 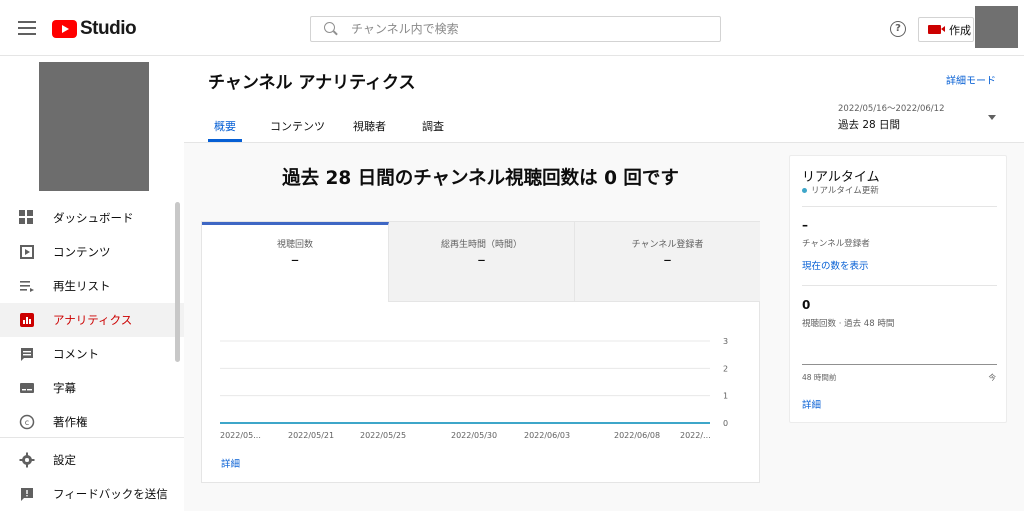 What do you see at coordinates (27, 354) in the screenshot?
I see `comment-icon` at bounding box center [27, 354].